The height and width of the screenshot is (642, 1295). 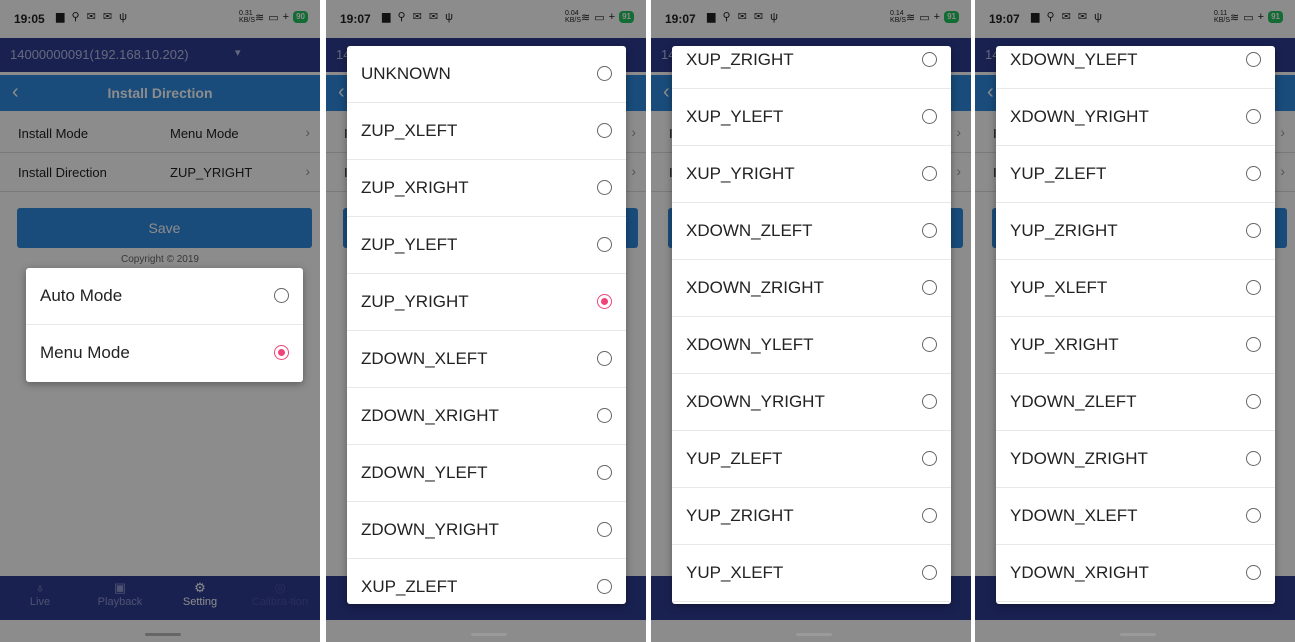 What do you see at coordinates (430, 529) in the screenshot?
I see `option-label: ZDOWN_YRIGHT` at bounding box center [430, 529].